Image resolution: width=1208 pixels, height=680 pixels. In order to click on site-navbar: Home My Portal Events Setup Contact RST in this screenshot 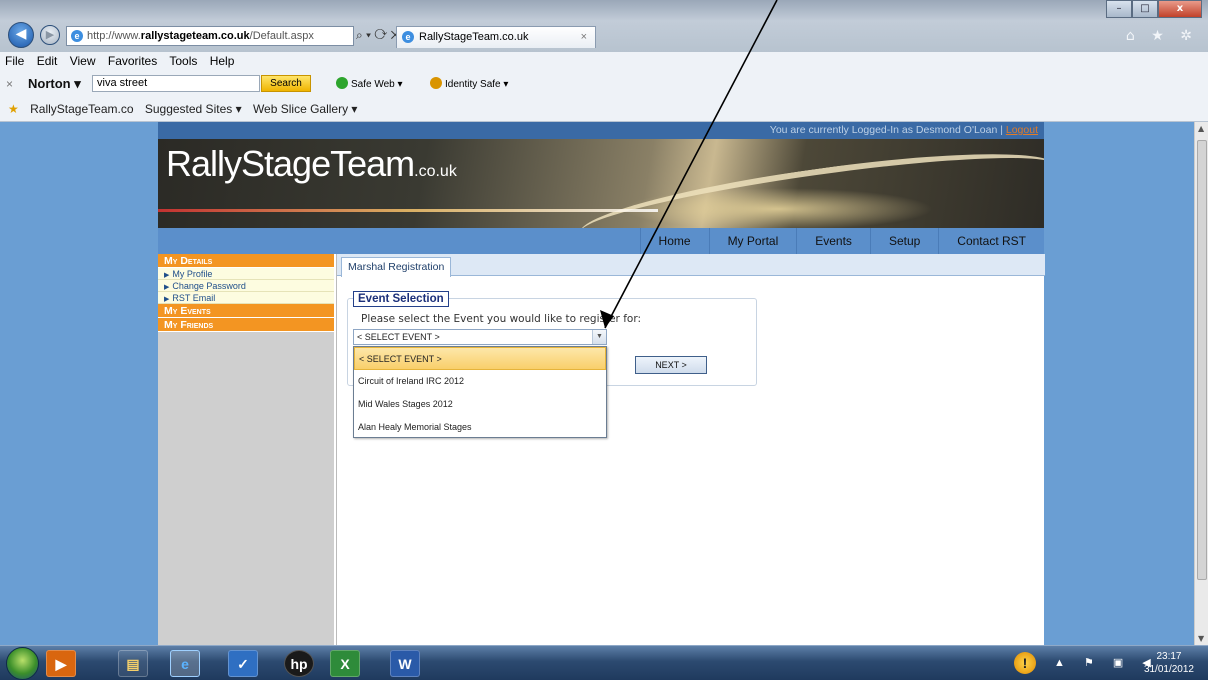, I will do `click(601, 241)`.